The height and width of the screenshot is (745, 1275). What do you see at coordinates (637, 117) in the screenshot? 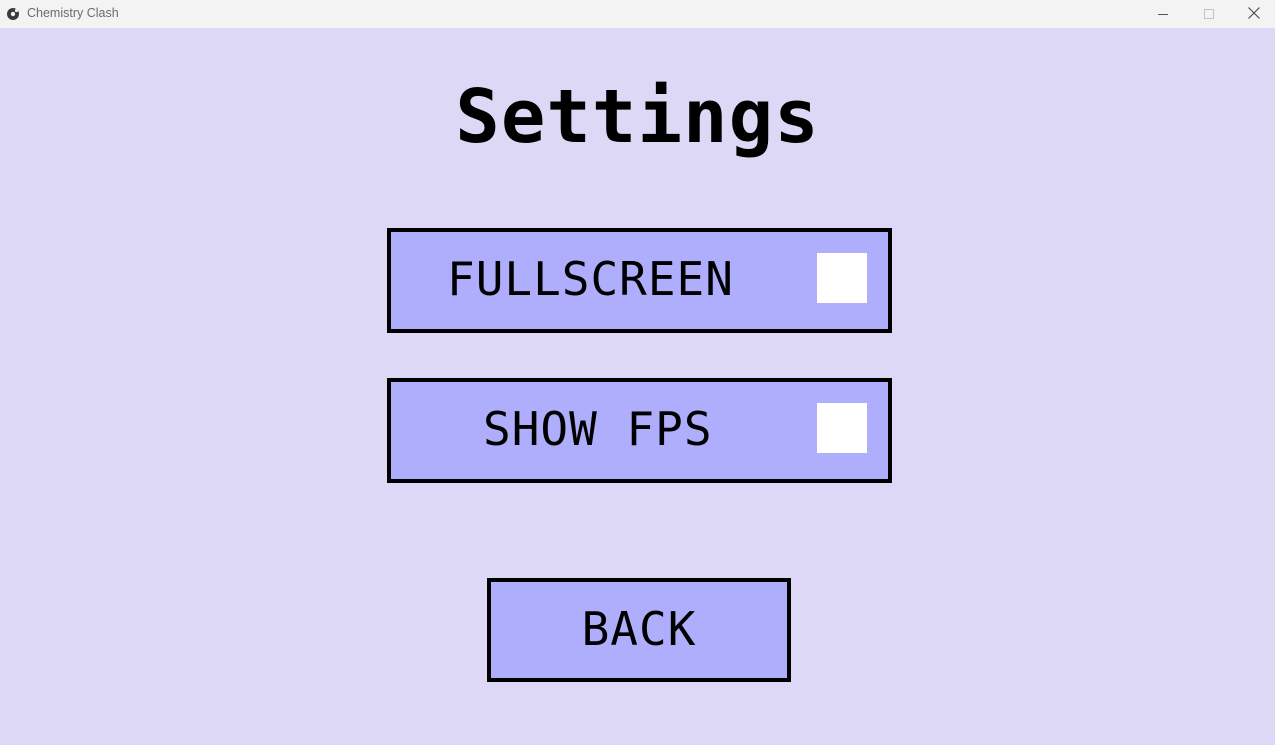
I see `page-title: Settings` at bounding box center [637, 117].